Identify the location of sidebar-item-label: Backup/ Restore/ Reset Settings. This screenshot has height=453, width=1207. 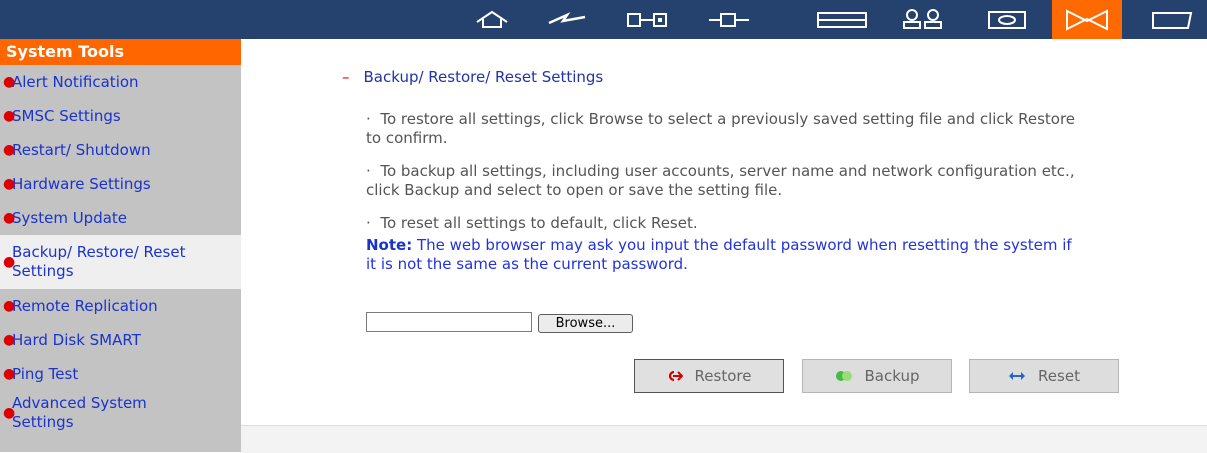
(99, 261).